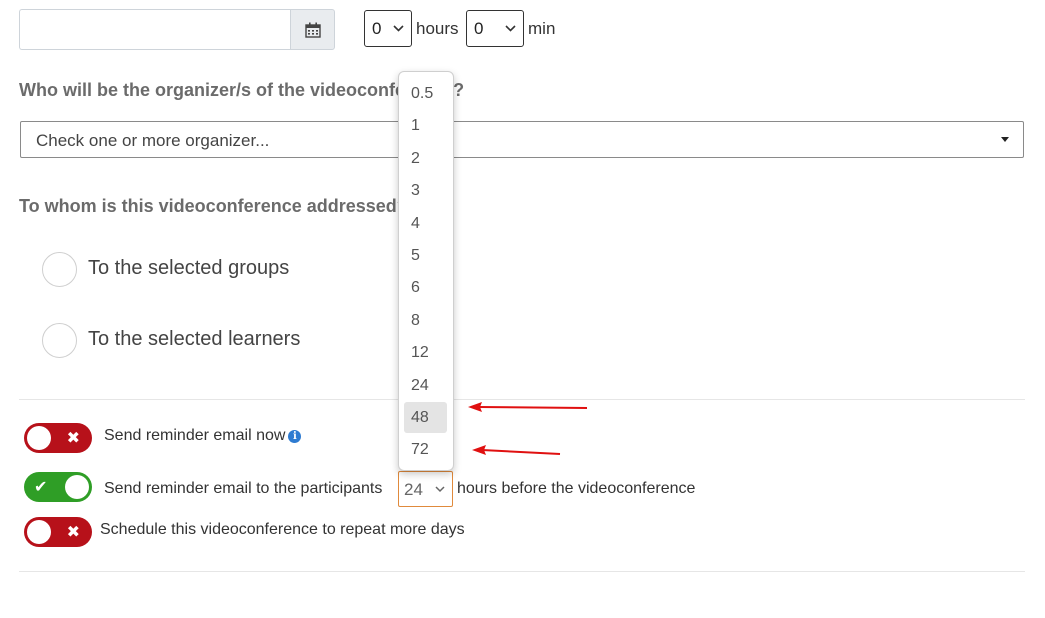  I want to click on repeat-toggle: ✖, so click(58, 532).